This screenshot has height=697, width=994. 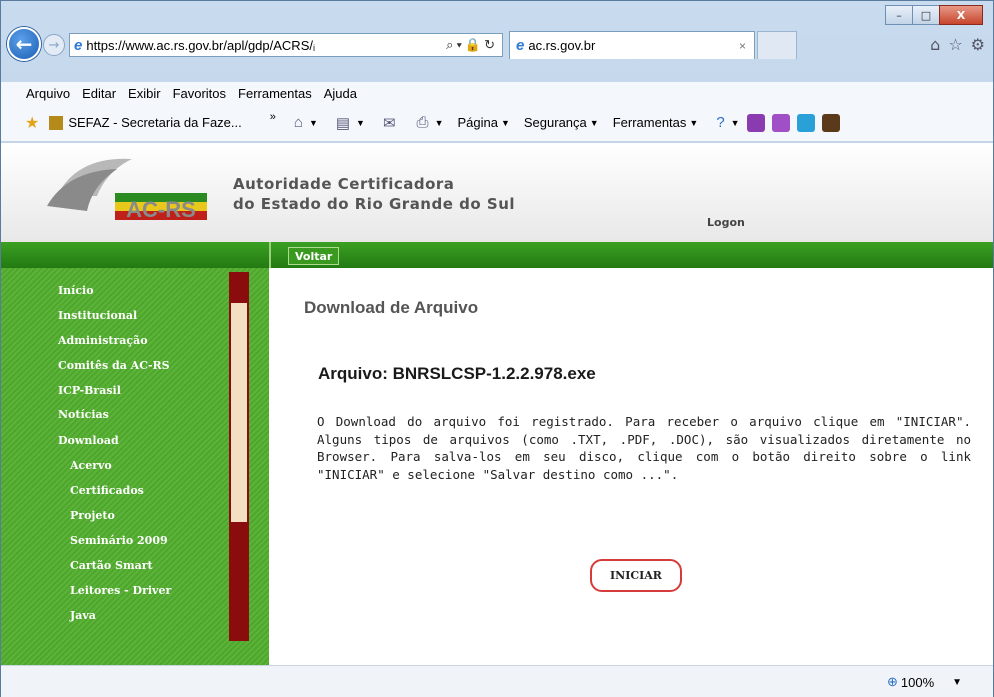 What do you see at coordinates (497, 681) in the screenshot?
I see `status-bar: ⊕ 100% ▼` at bounding box center [497, 681].